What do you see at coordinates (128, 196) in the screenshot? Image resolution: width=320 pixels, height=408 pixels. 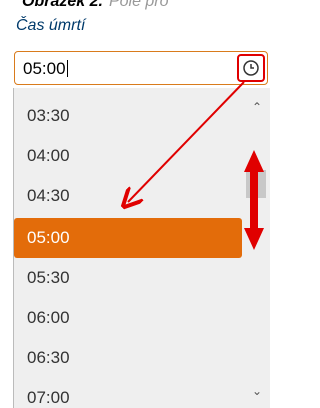 I see `time-option: 04:30` at bounding box center [128, 196].